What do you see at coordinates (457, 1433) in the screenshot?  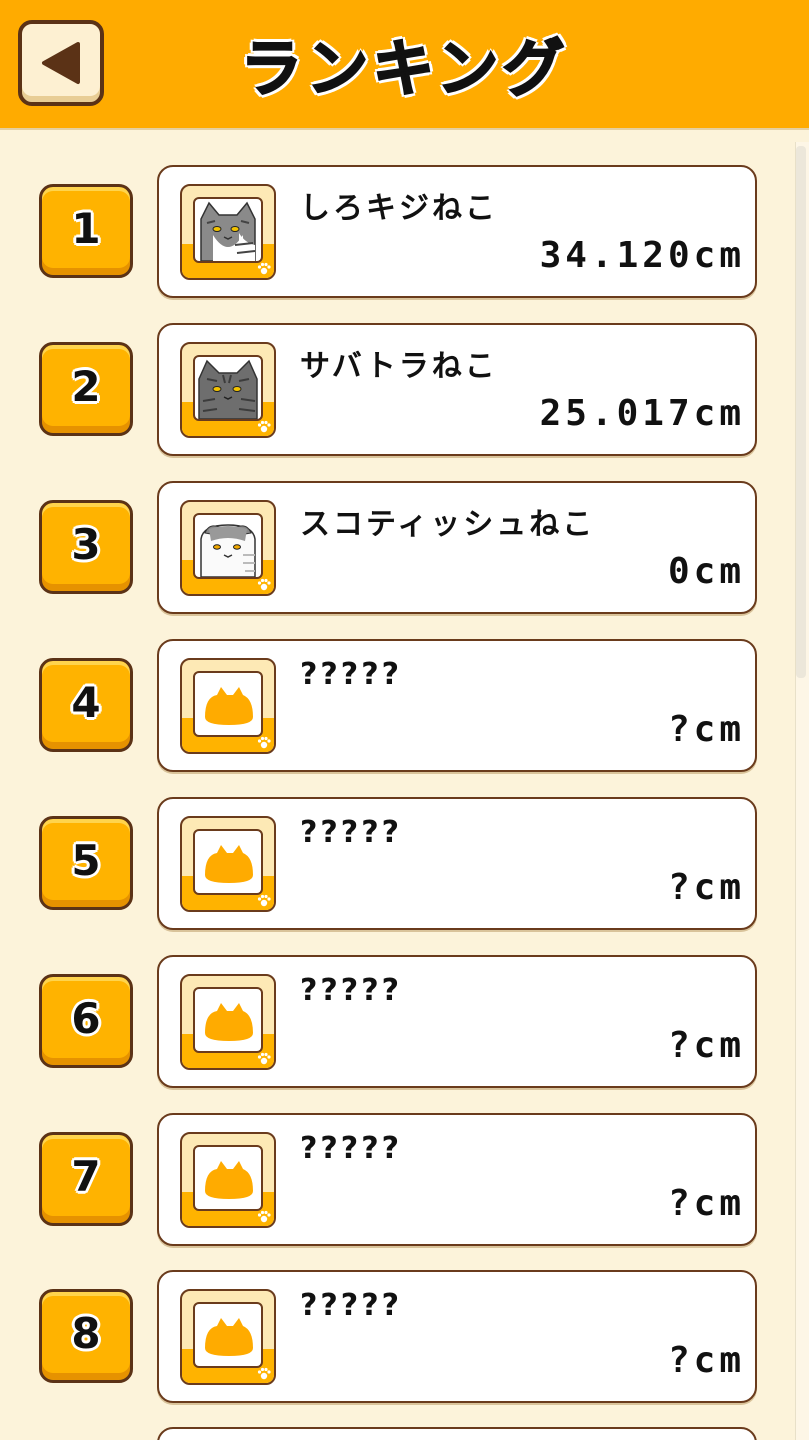 I see `ranking-card` at bounding box center [457, 1433].